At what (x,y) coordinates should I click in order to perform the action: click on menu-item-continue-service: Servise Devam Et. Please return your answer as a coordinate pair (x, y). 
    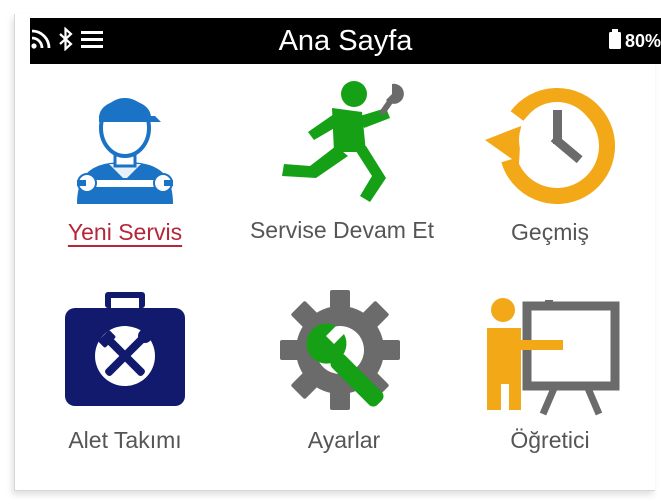
    Looking at the image, I should click on (342, 172).